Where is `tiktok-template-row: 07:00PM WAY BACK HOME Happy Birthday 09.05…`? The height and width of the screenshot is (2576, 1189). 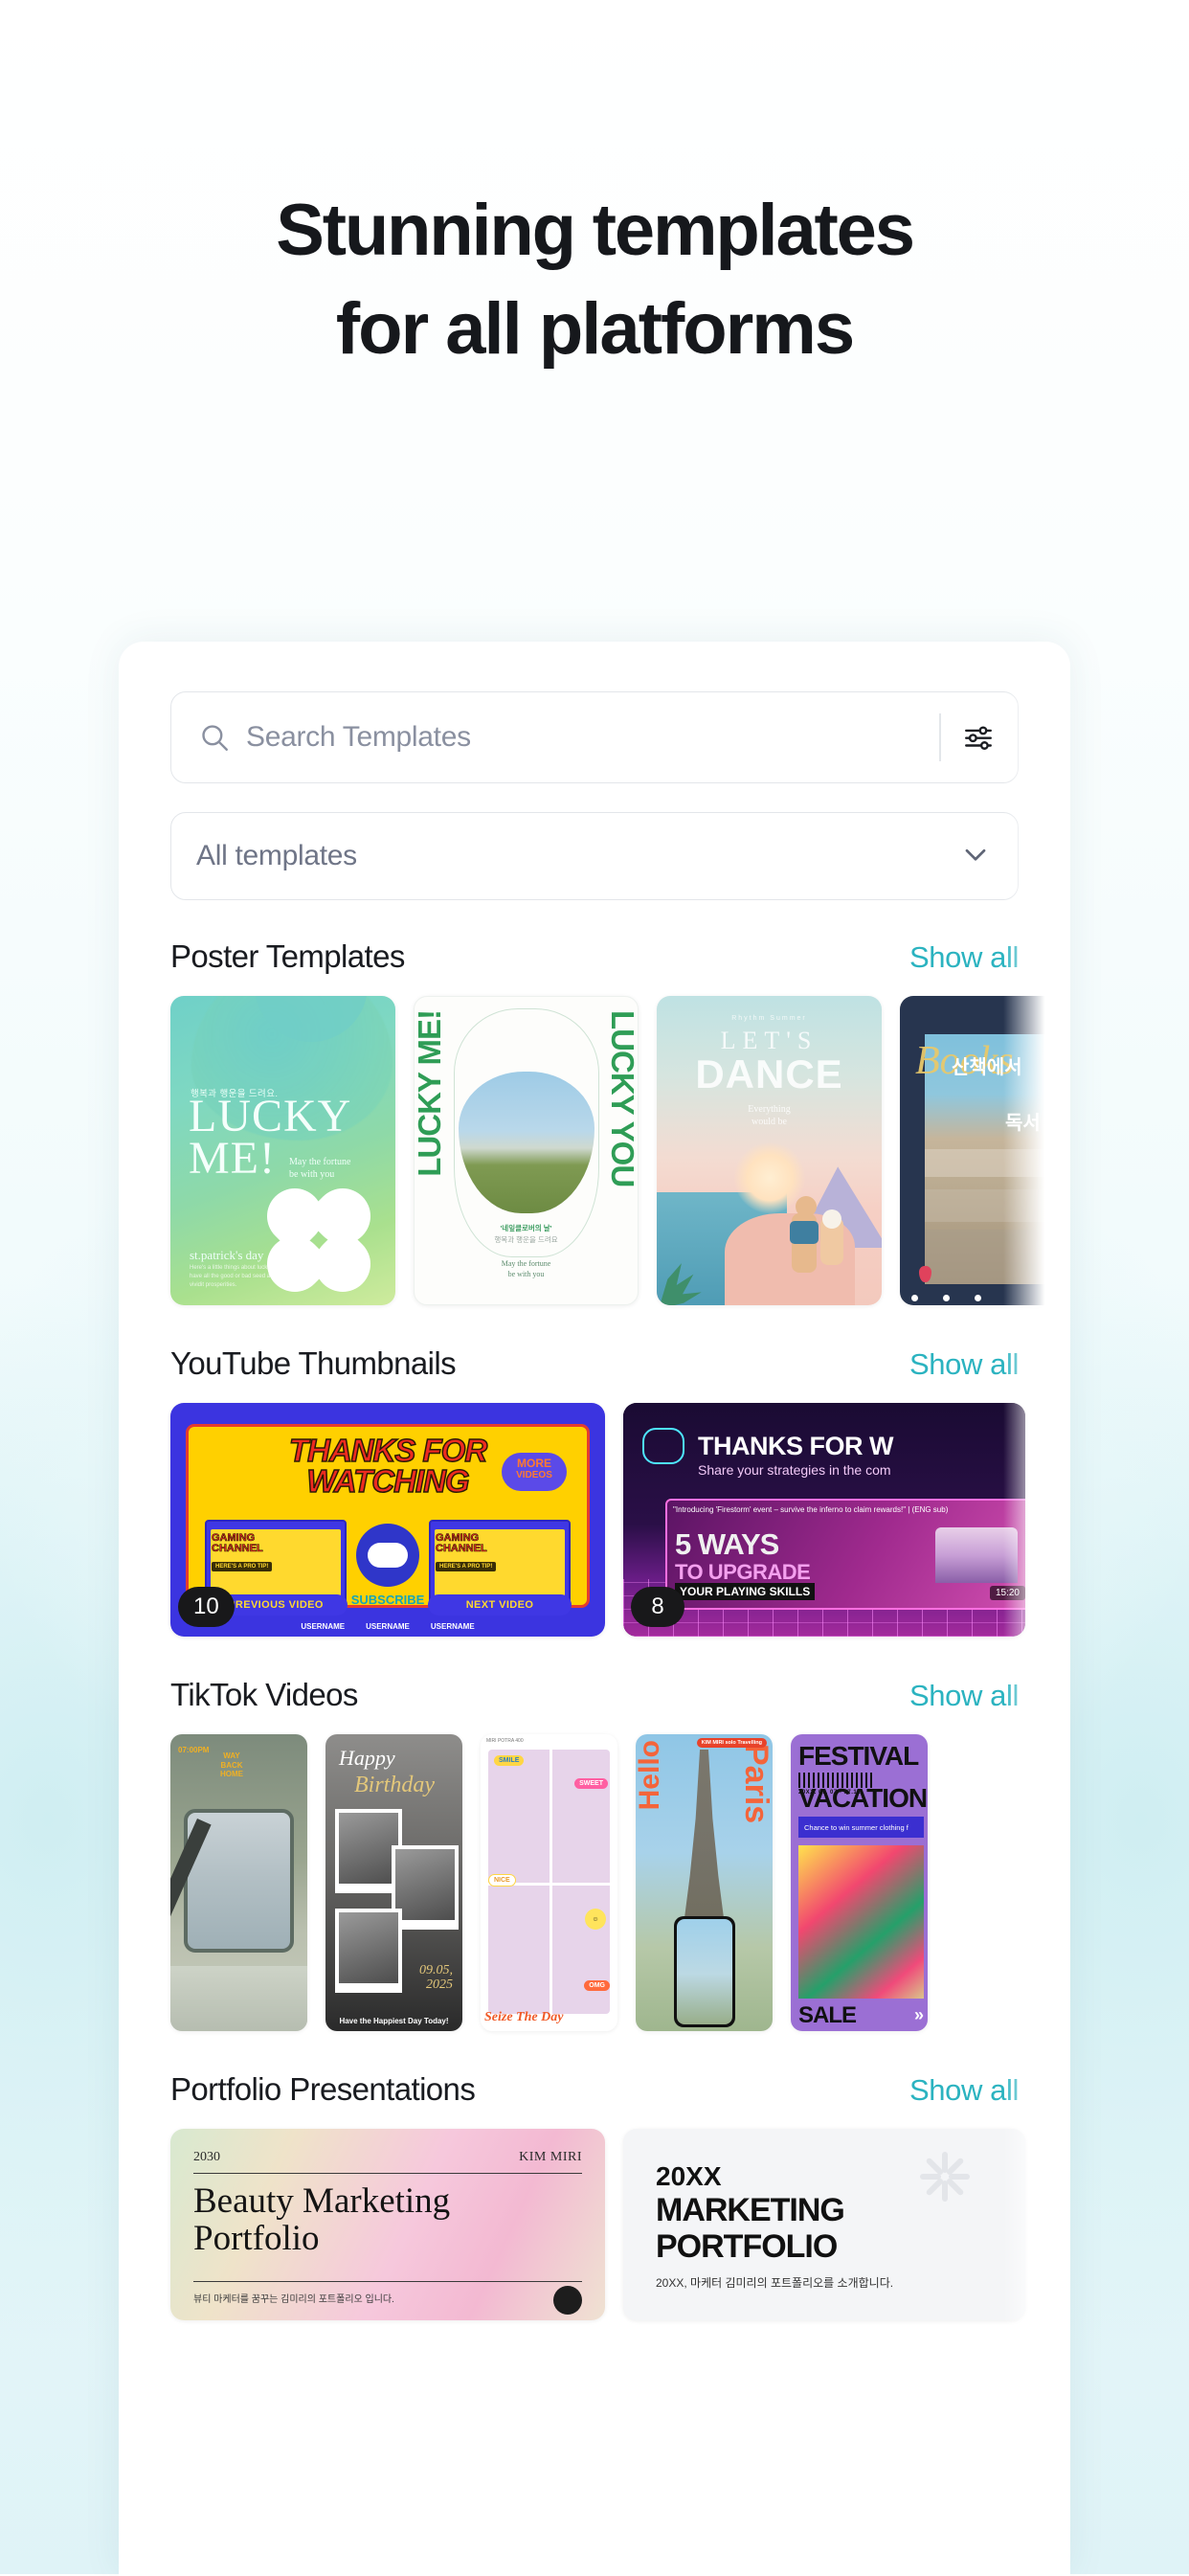
tiktok-template-row: 07:00PM WAY BACK HOME Happy Birthday 09.05… is located at coordinates (594, 1882).